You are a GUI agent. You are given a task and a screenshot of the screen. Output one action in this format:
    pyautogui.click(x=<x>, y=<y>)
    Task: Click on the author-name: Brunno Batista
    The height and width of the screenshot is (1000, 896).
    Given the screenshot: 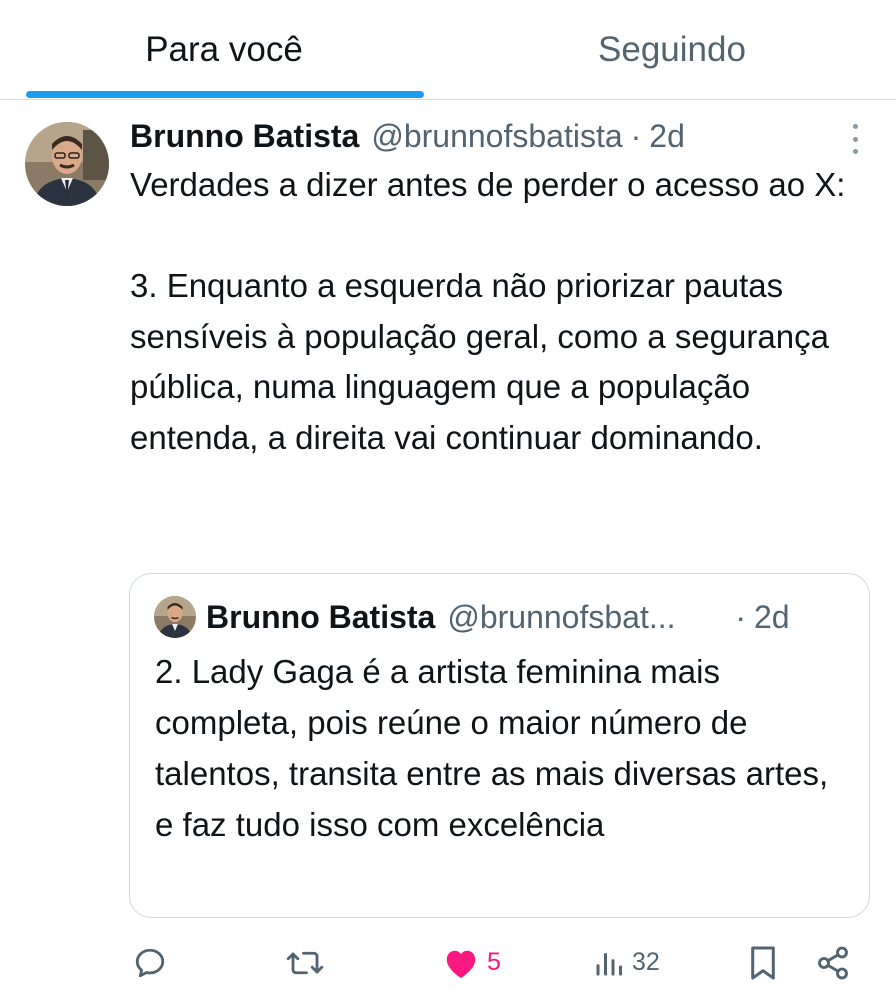 What is the action you would take?
    pyautogui.click(x=244, y=136)
    